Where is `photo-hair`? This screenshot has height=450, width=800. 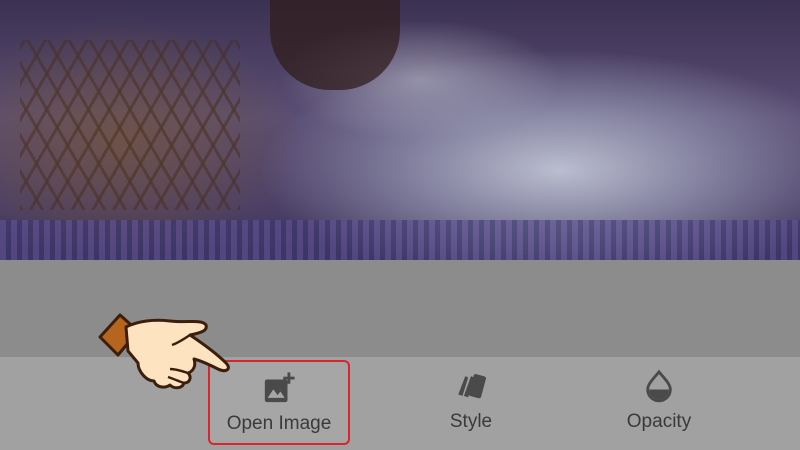
photo-hair is located at coordinates (335, 45).